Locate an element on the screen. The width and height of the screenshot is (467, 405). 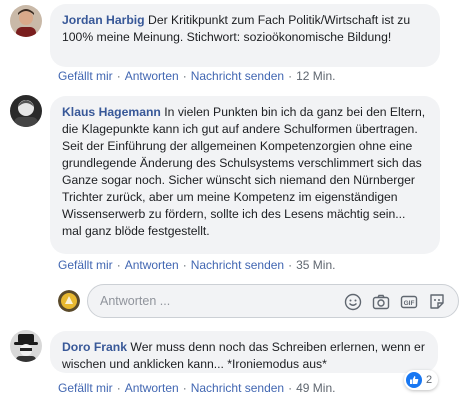
emoji-icon is located at coordinates (353, 302).